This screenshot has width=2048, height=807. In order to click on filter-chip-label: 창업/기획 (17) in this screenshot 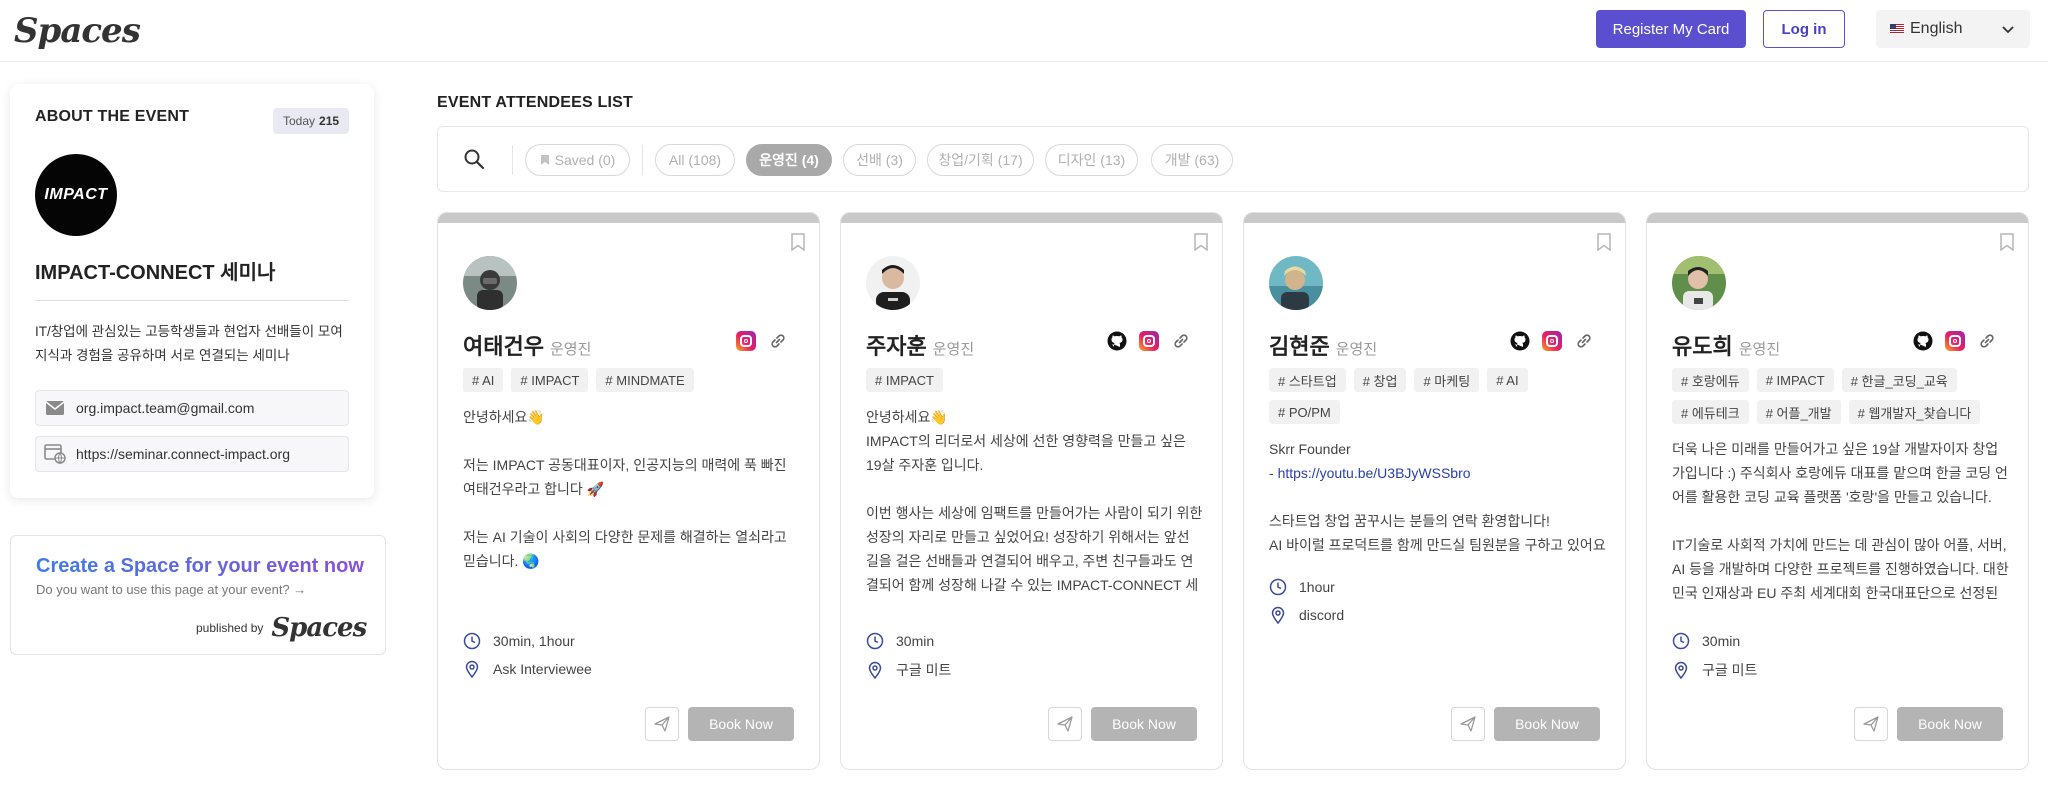, I will do `click(980, 160)`.